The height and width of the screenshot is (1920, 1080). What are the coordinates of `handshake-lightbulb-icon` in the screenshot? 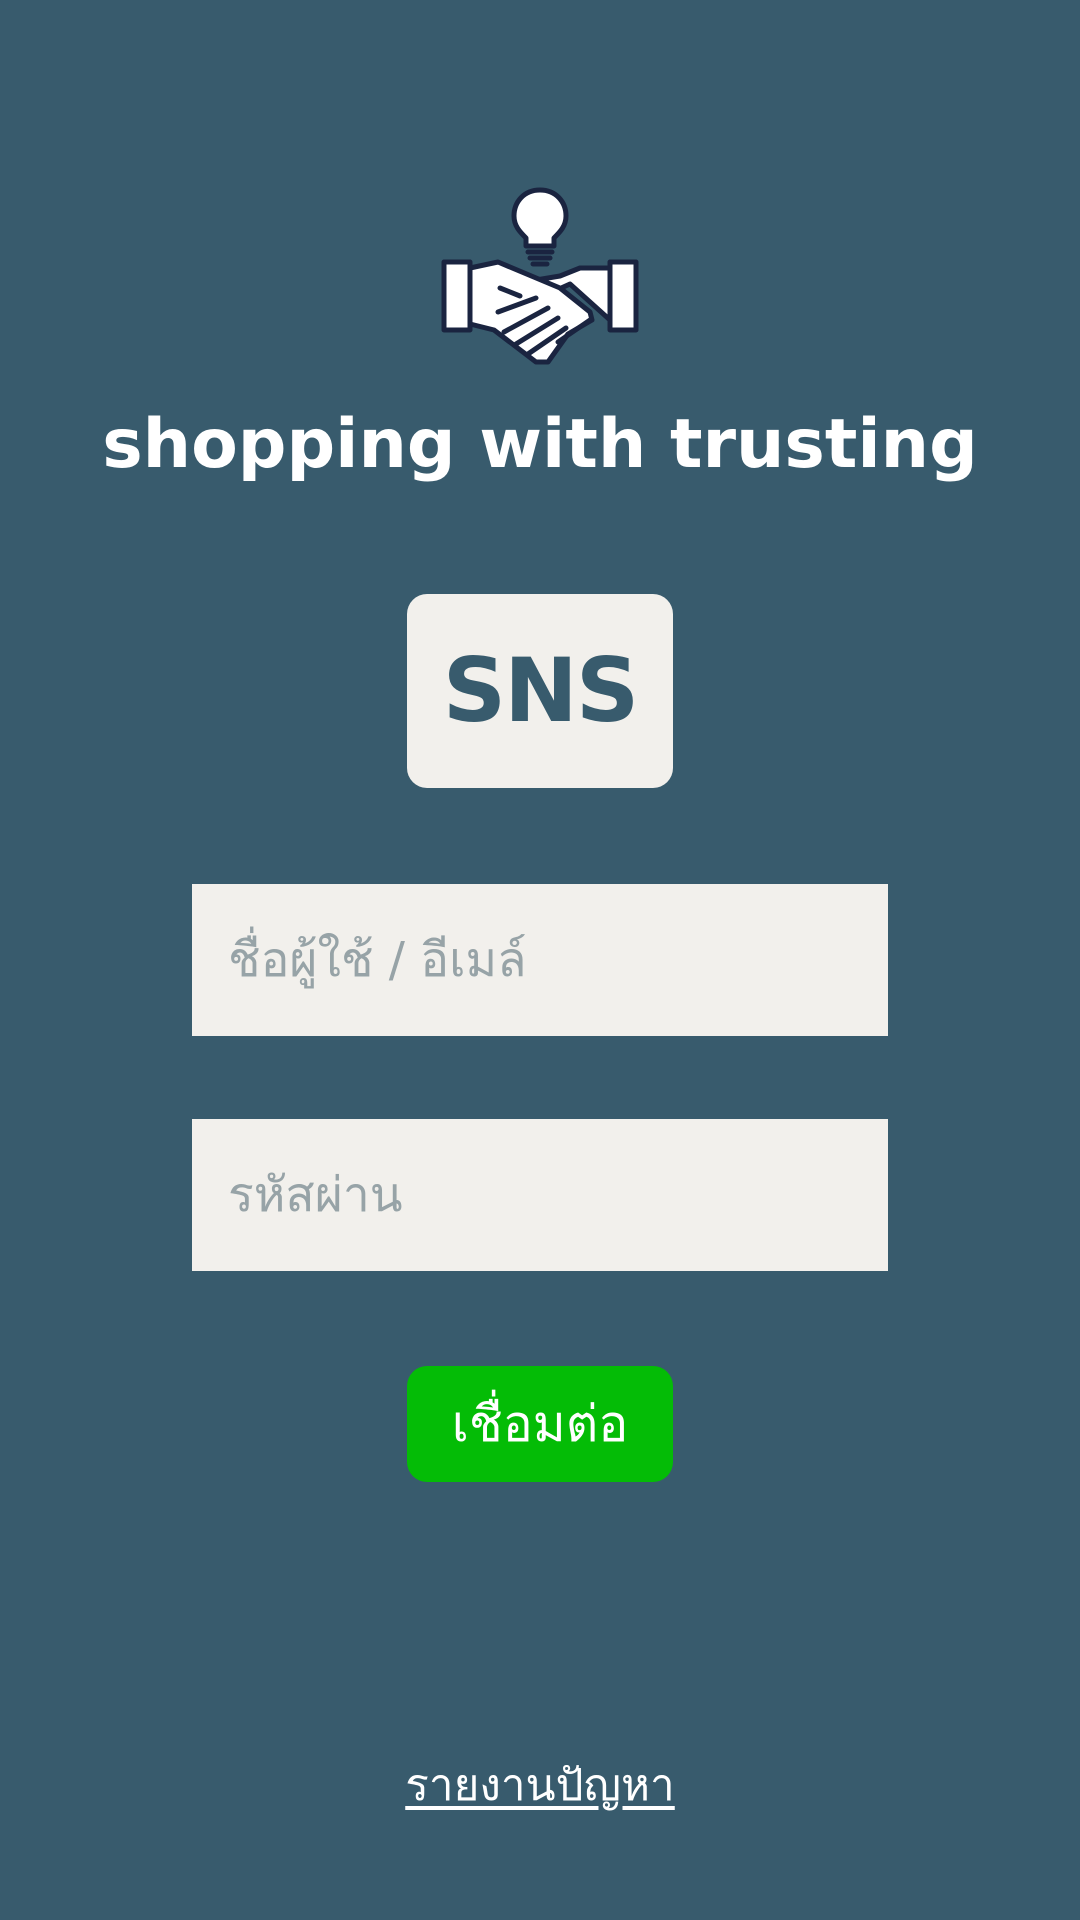 It's located at (540, 276).